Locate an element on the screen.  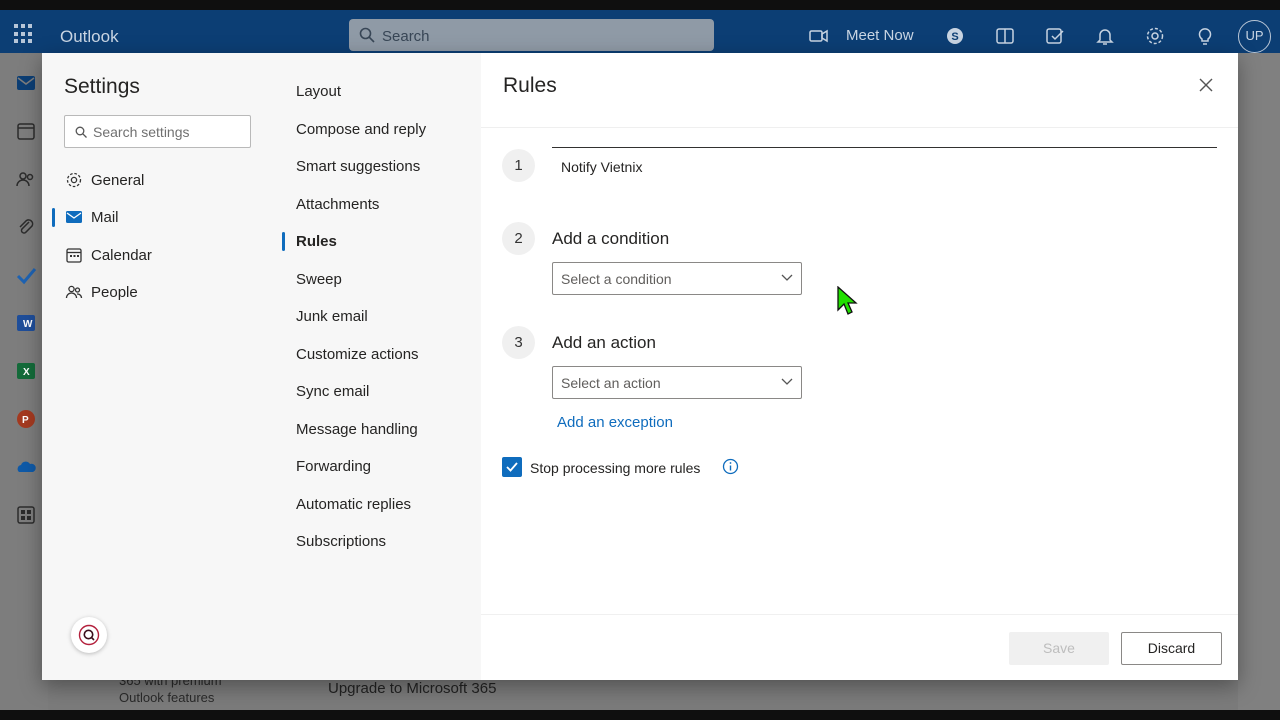
search-placeholder: Search is located at coordinates (406, 36).